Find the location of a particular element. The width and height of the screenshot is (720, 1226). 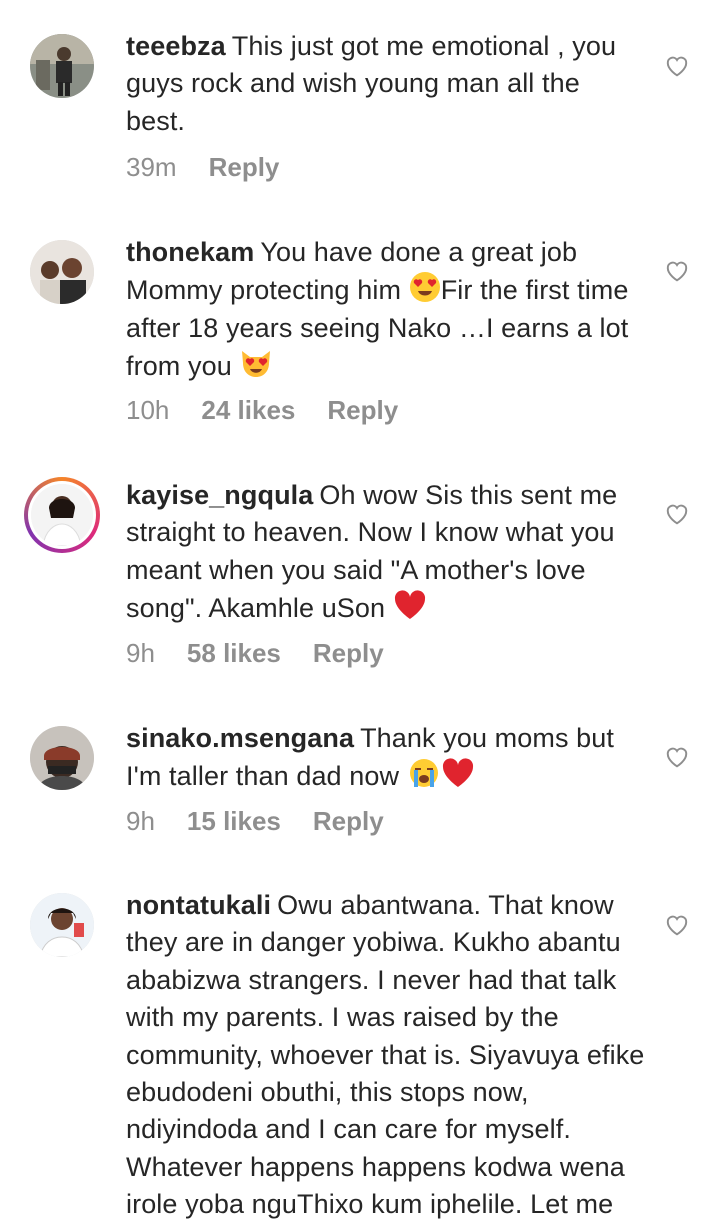

username: nontatukali is located at coordinates (198, 905).